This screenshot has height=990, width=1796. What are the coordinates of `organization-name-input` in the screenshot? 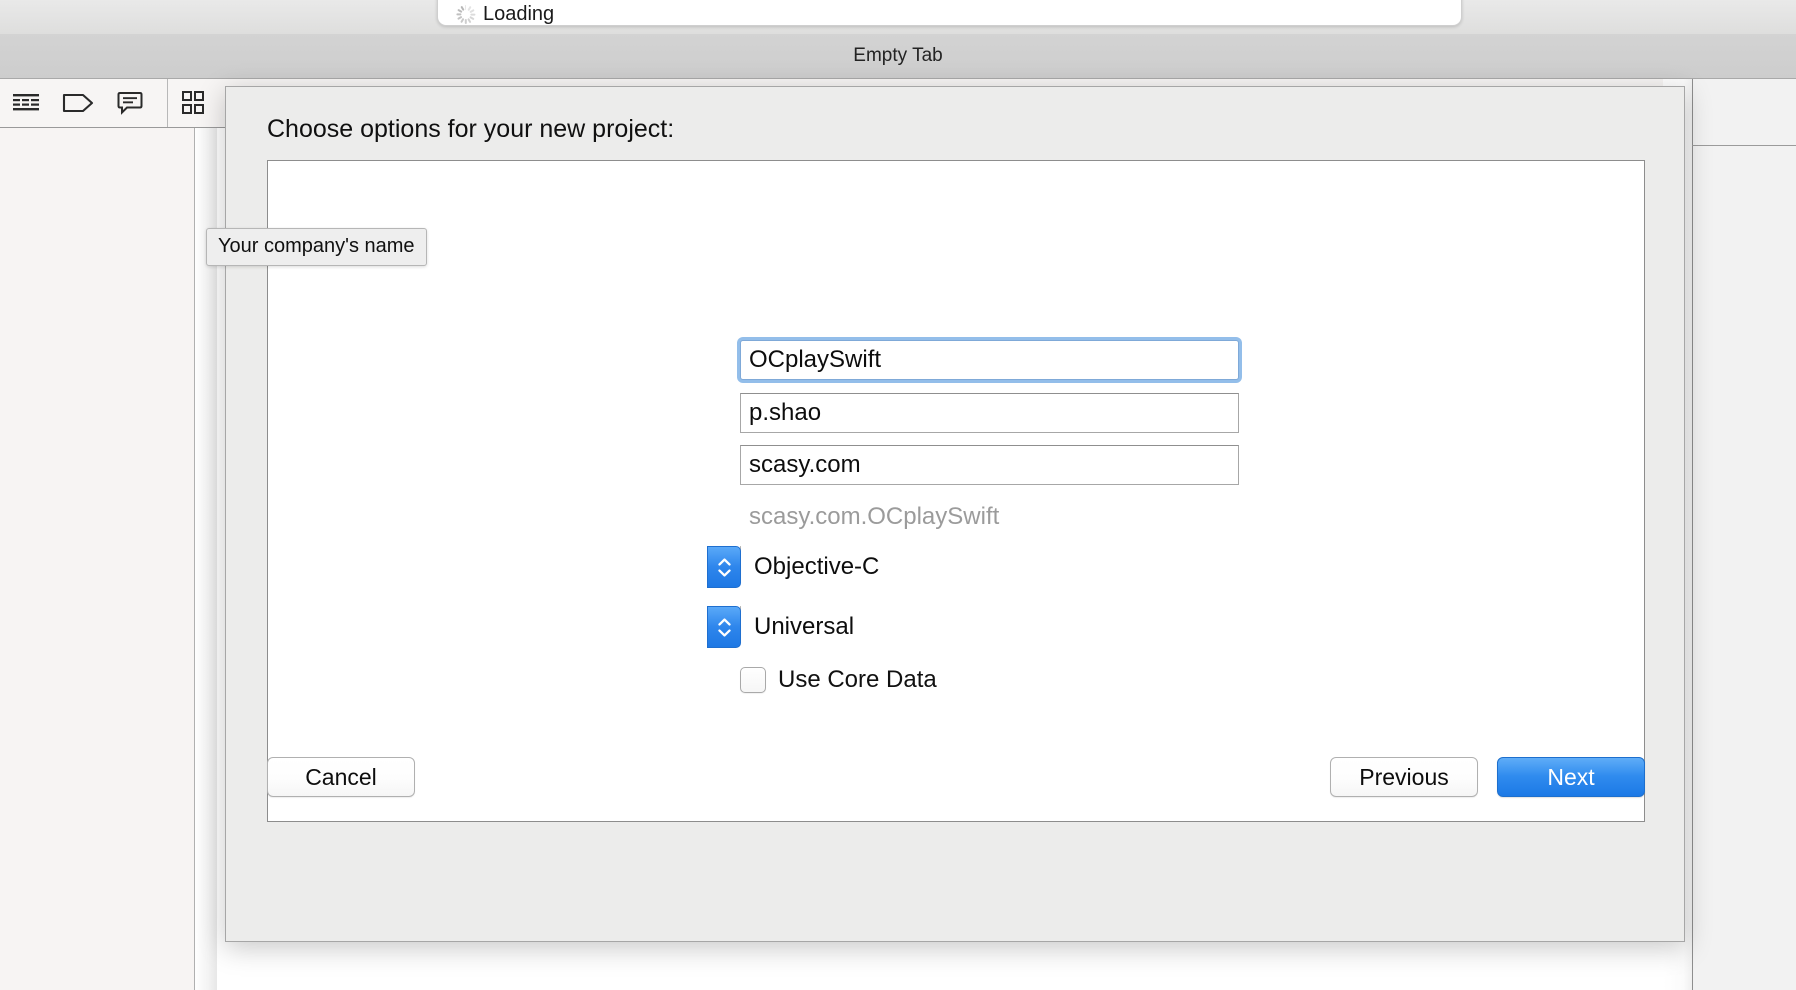 It's located at (989, 413).